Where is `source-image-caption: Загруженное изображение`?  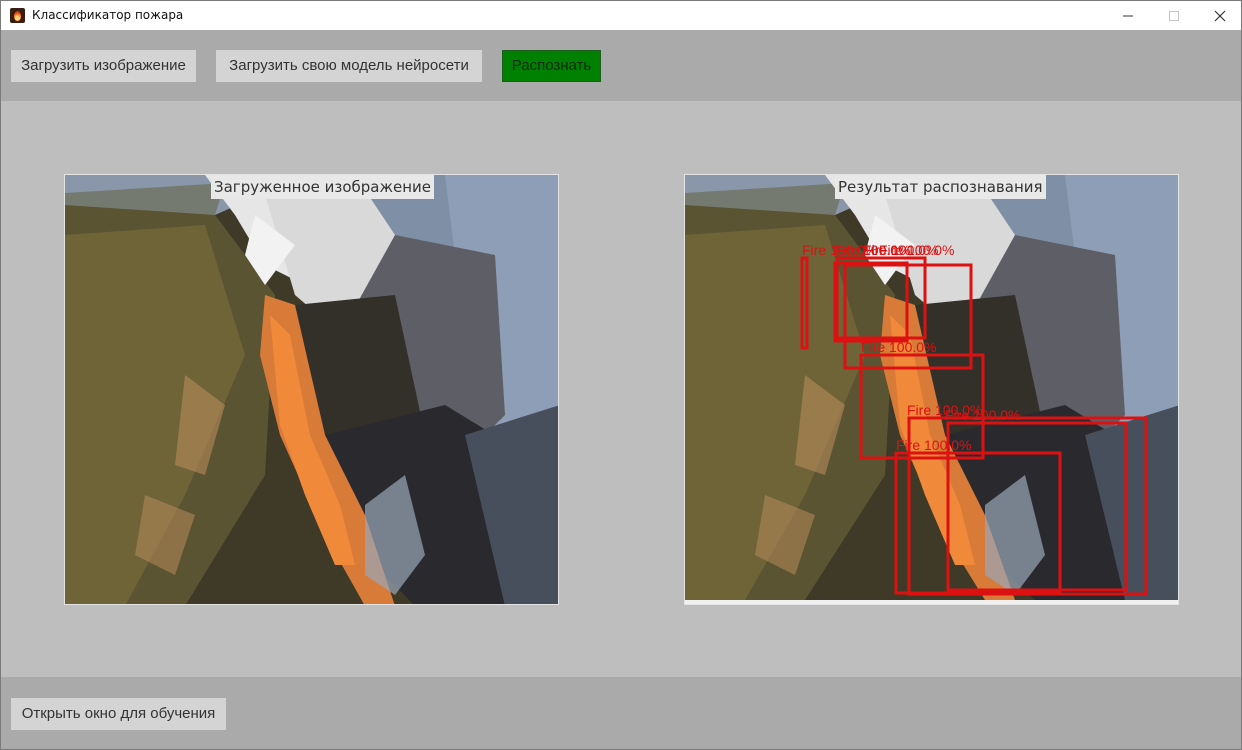
source-image-caption: Загруженное изображение is located at coordinates (323, 187).